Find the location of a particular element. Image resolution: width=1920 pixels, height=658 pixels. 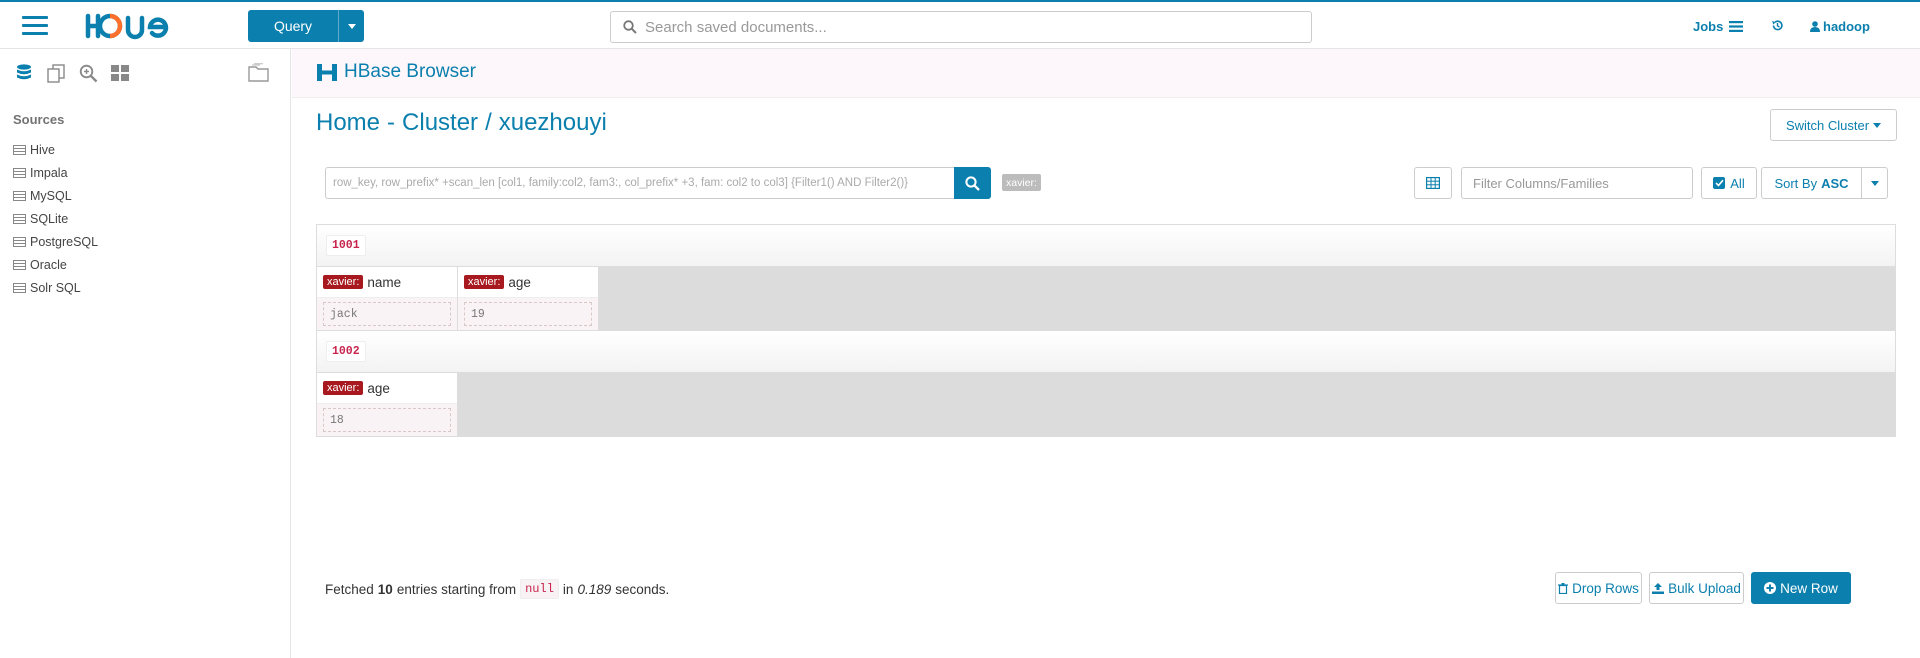

query-button-label: Query is located at coordinates (293, 26).